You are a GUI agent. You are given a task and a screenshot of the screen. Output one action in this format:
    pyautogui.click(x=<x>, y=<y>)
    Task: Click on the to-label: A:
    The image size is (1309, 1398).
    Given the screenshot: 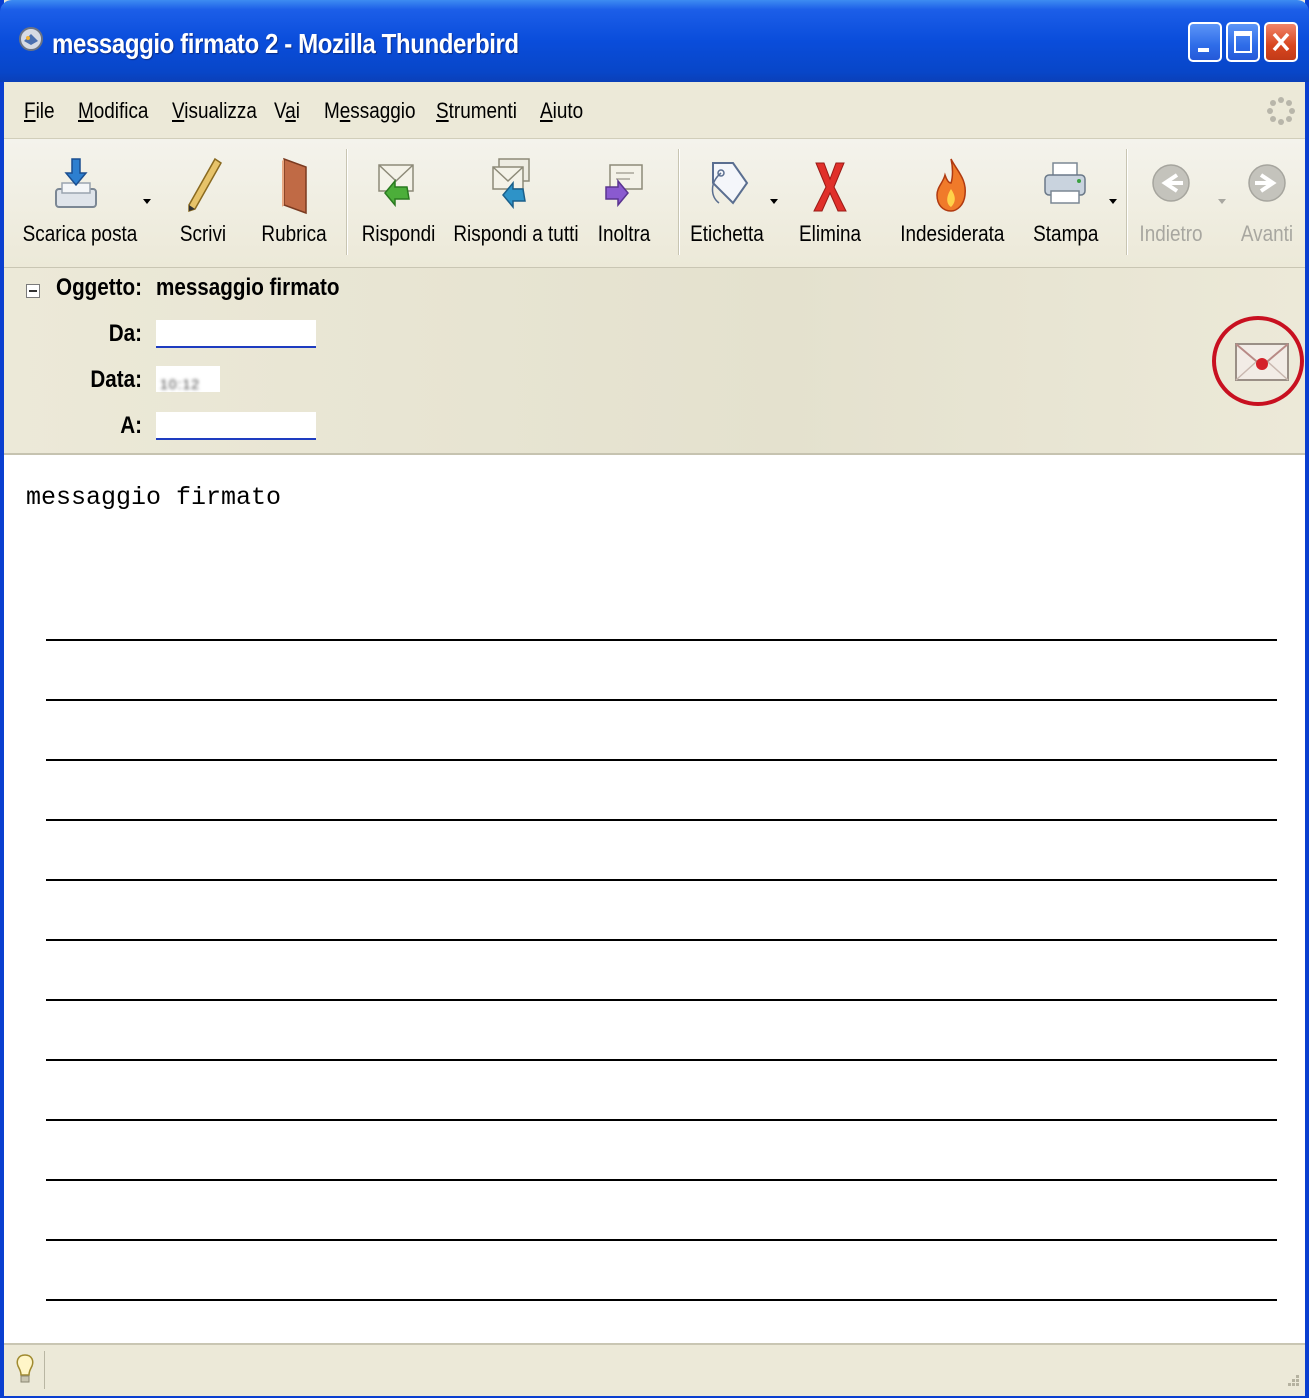 What is the action you would take?
    pyautogui.click(x=131, y=425)
    